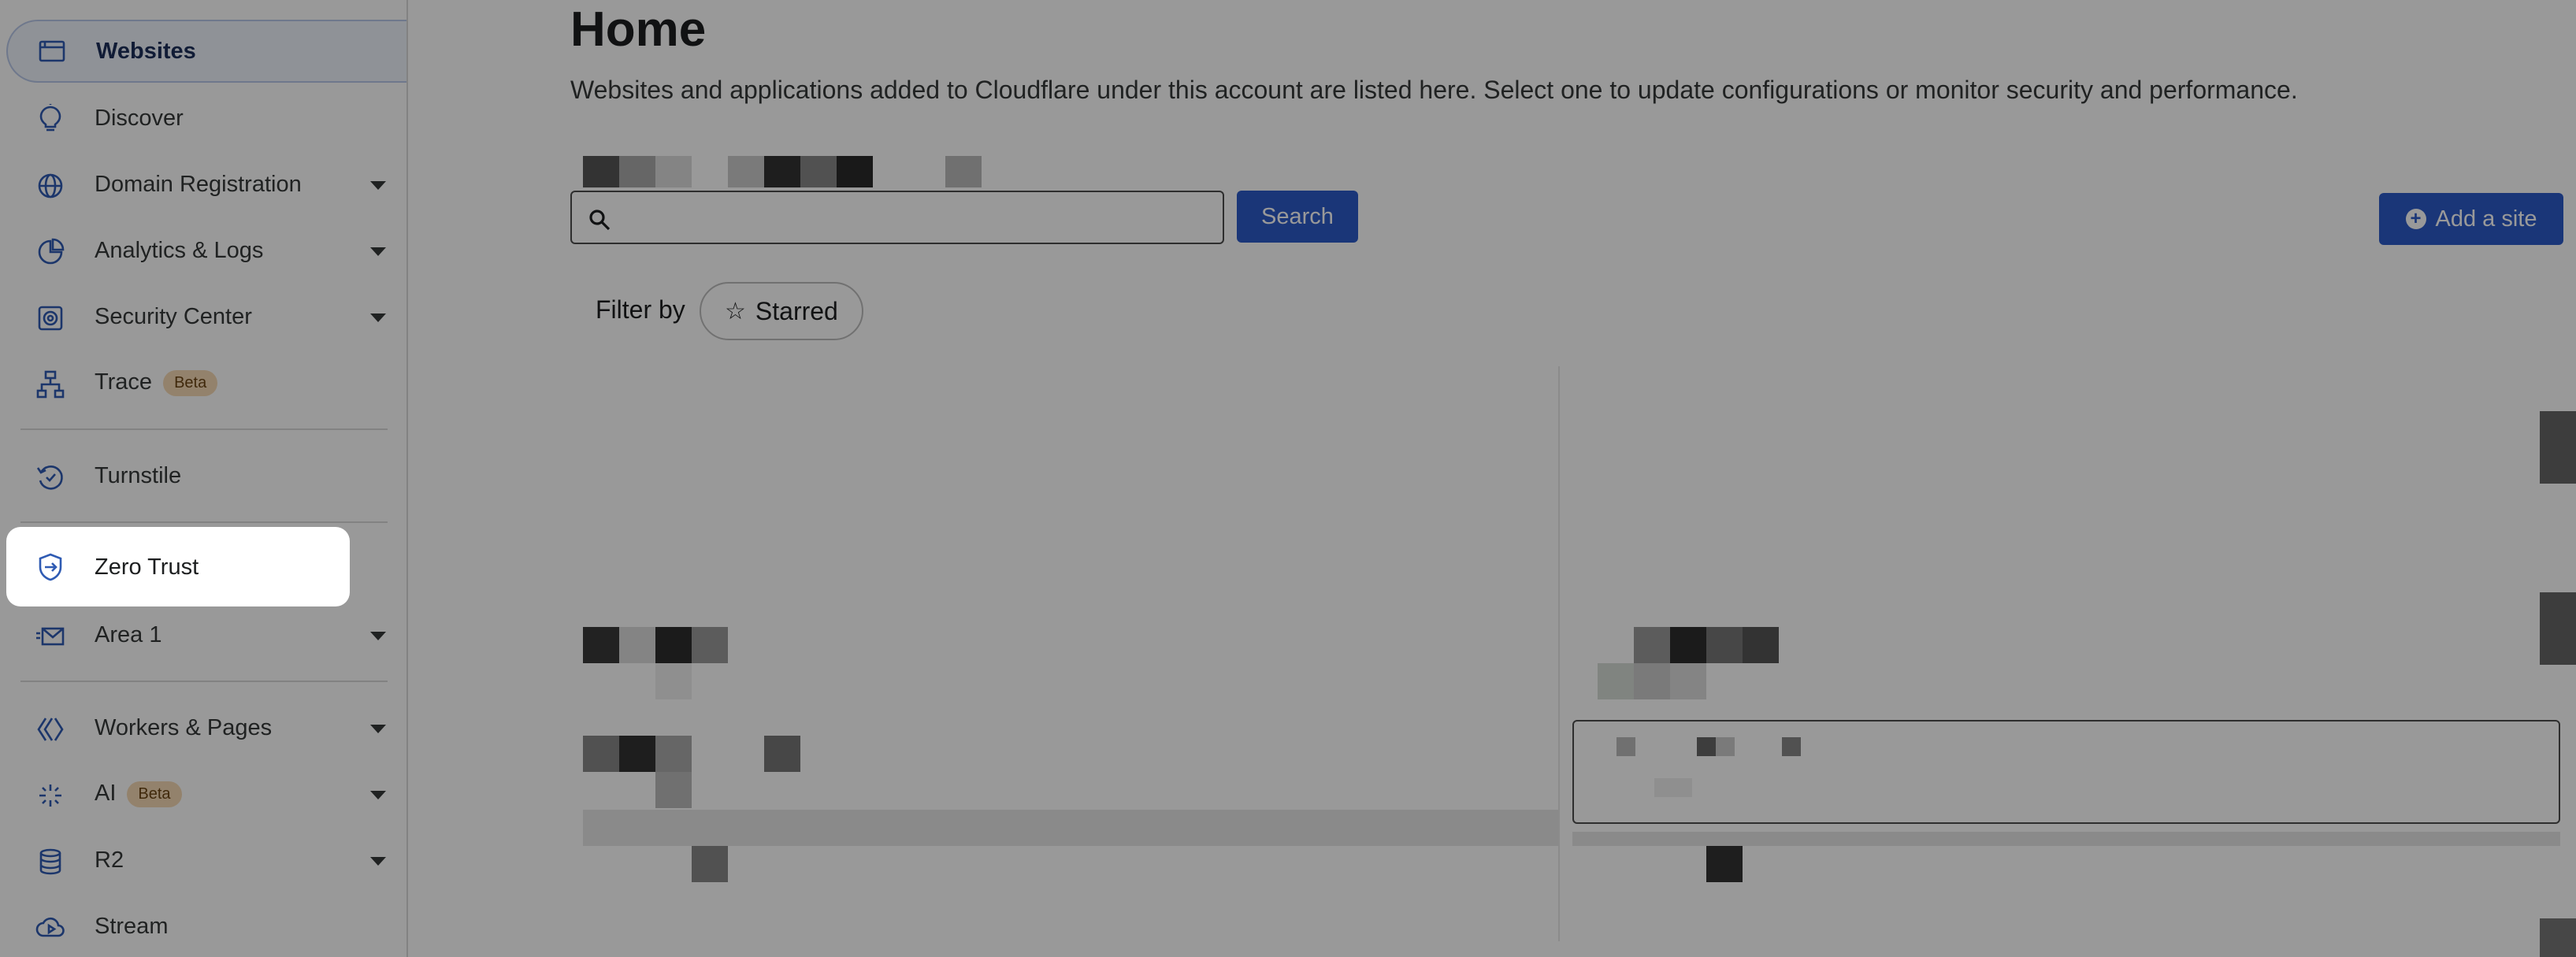 The width and height of the screenshot is (2576, 957). Describe the element at coordinates (147, 567) in the screenshot. I see `sidebar-item-label: Zero Trust` at that location.